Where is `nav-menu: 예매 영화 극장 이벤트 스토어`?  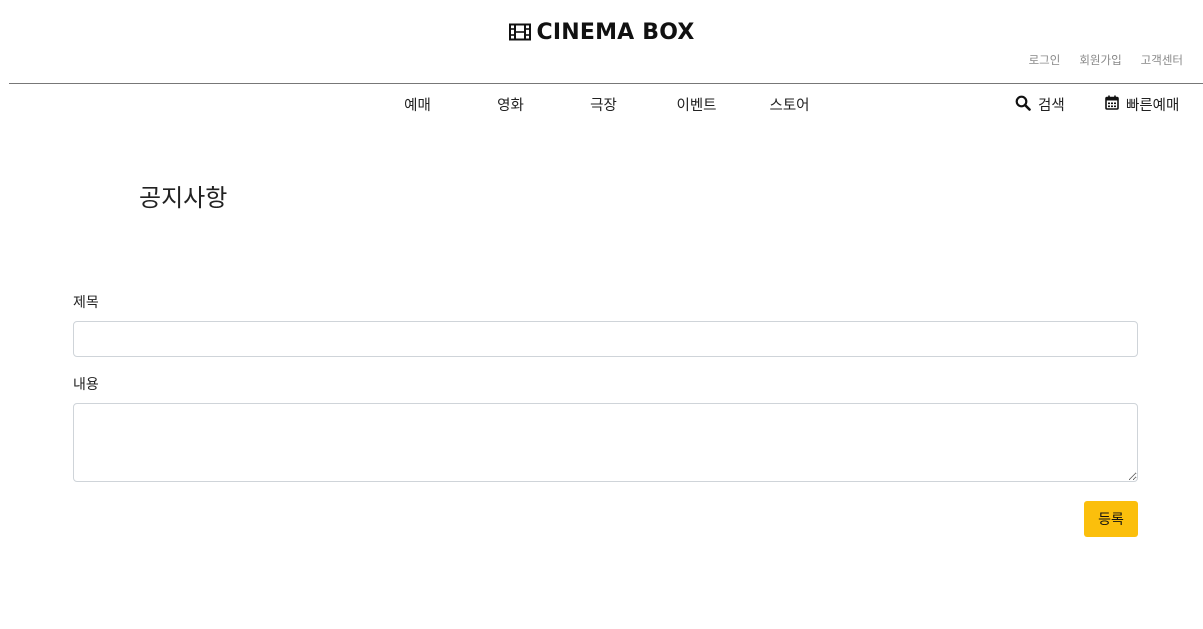 nav-menu: 예매 영화 극장 이벤트 스토어 is located at coordinates (603, 104).